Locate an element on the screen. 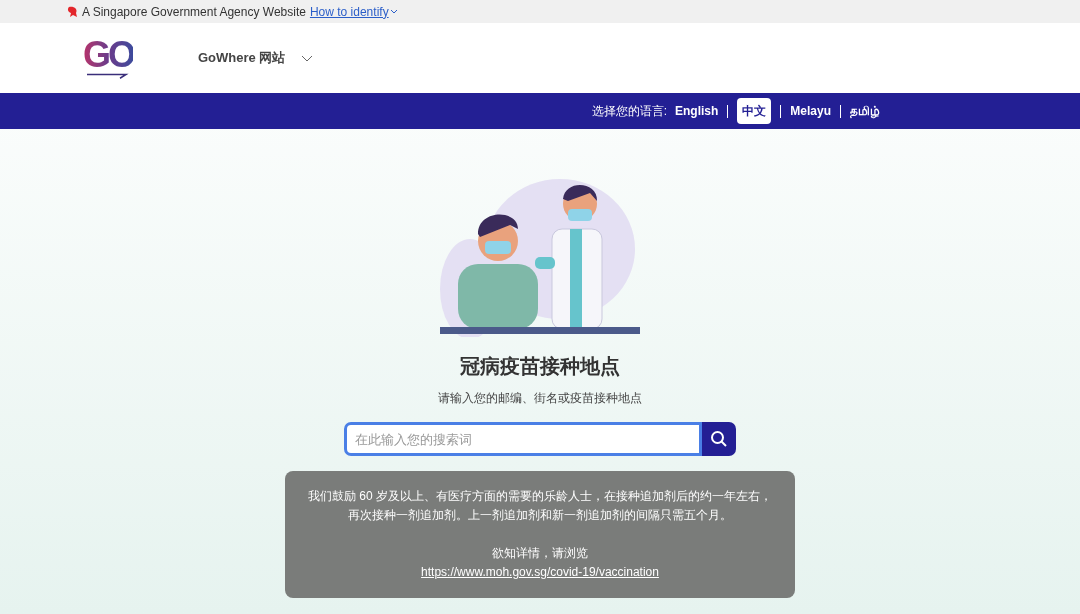  banner-text: A Singapore Government Agency Website is located at coordinates (194, 12).